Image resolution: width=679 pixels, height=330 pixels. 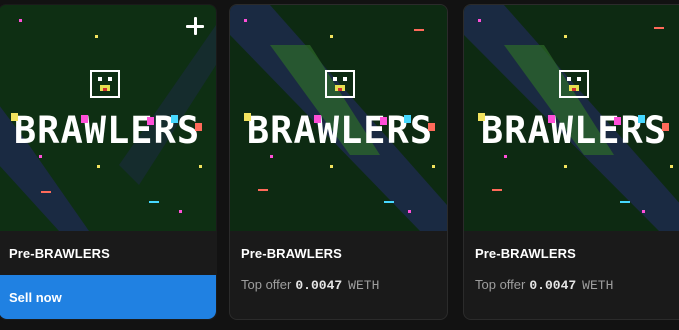 I want to click on sell-now-button: Sell now, so click(x=108, y=297).